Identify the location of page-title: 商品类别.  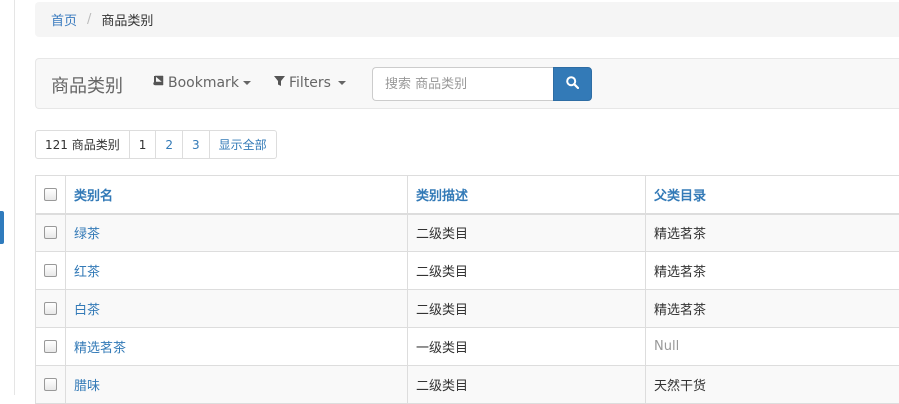
(87, 85).